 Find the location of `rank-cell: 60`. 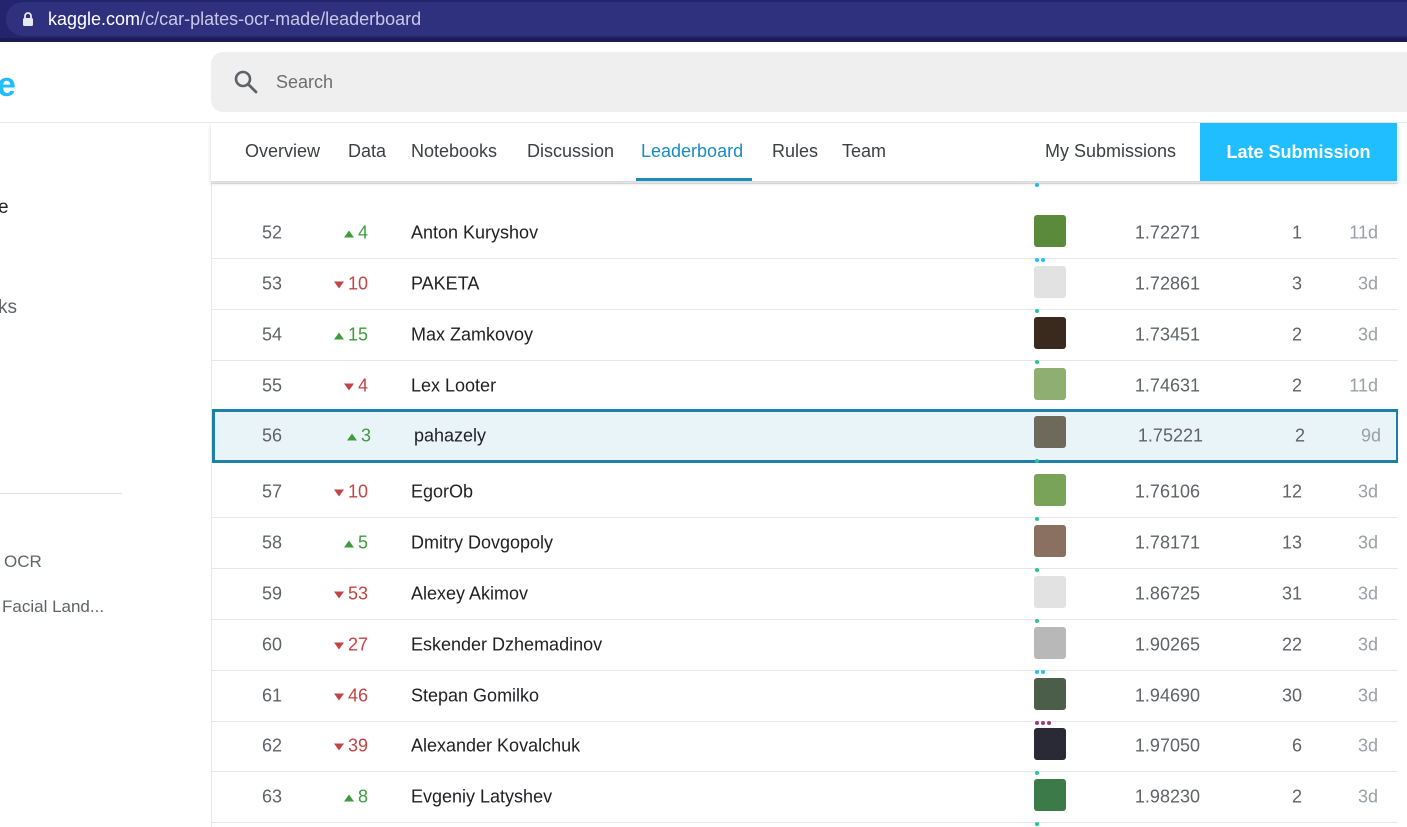

rank-cell: 60 is located at coordinates (272, 644).